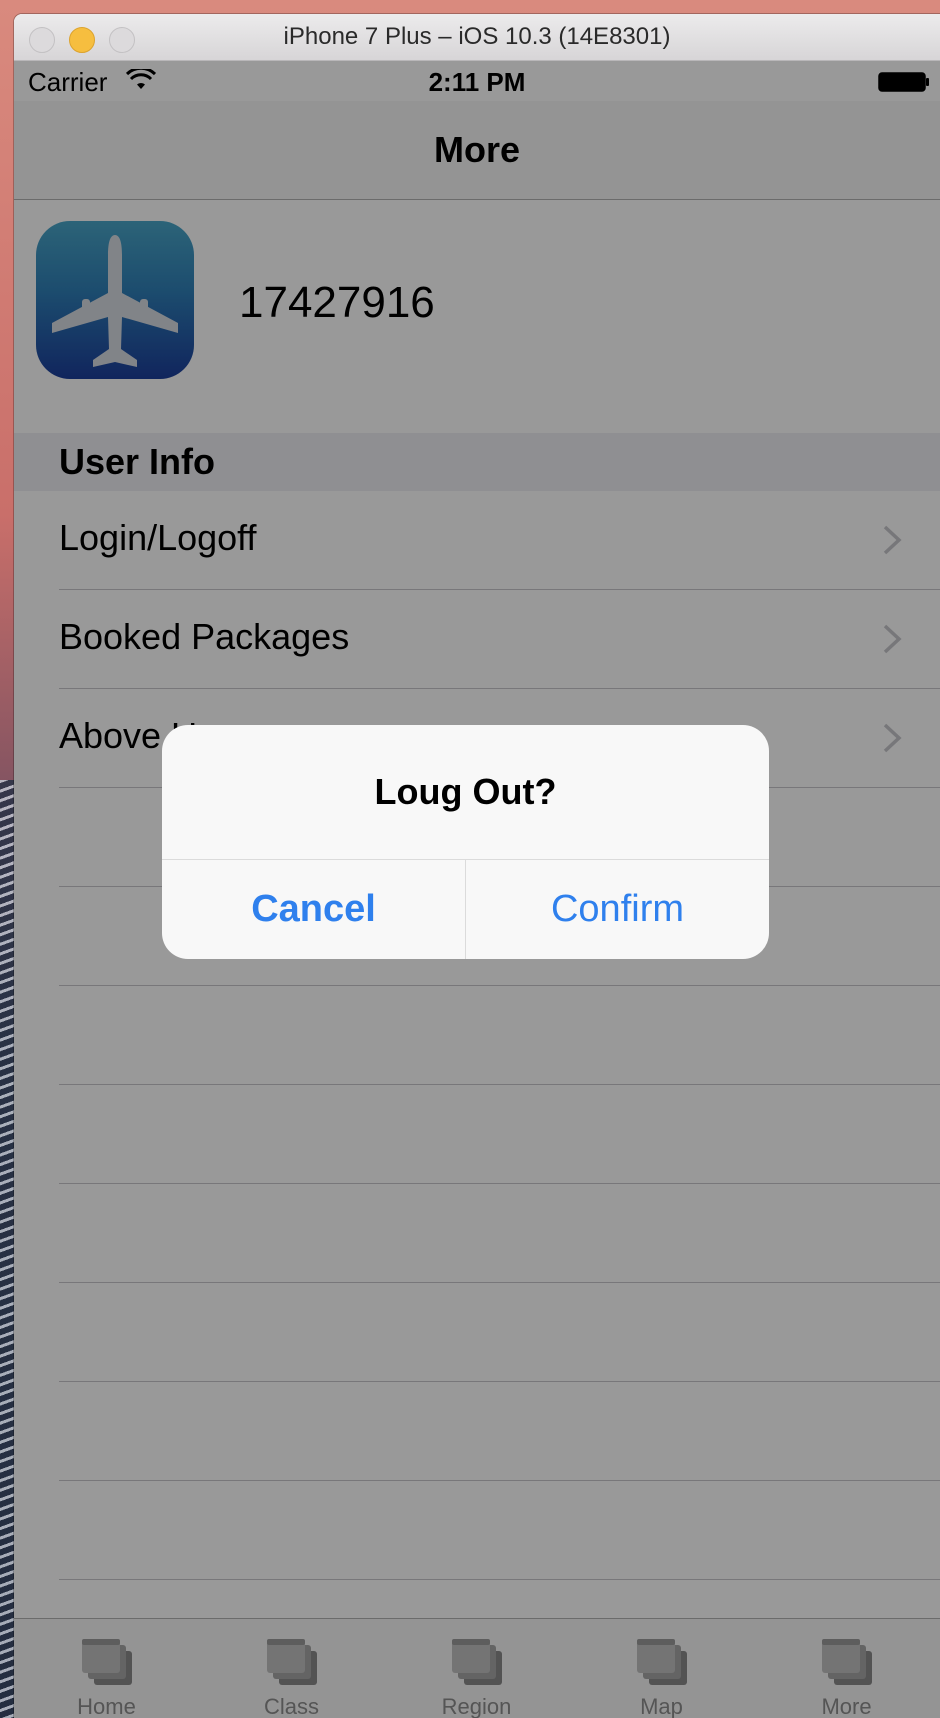 This screenshot has width=940, height=1718. What do you see at coordinates (465, 791) in the screenshot?
I see `alert-title: Loug Out?` at bounding box center [465, 791].